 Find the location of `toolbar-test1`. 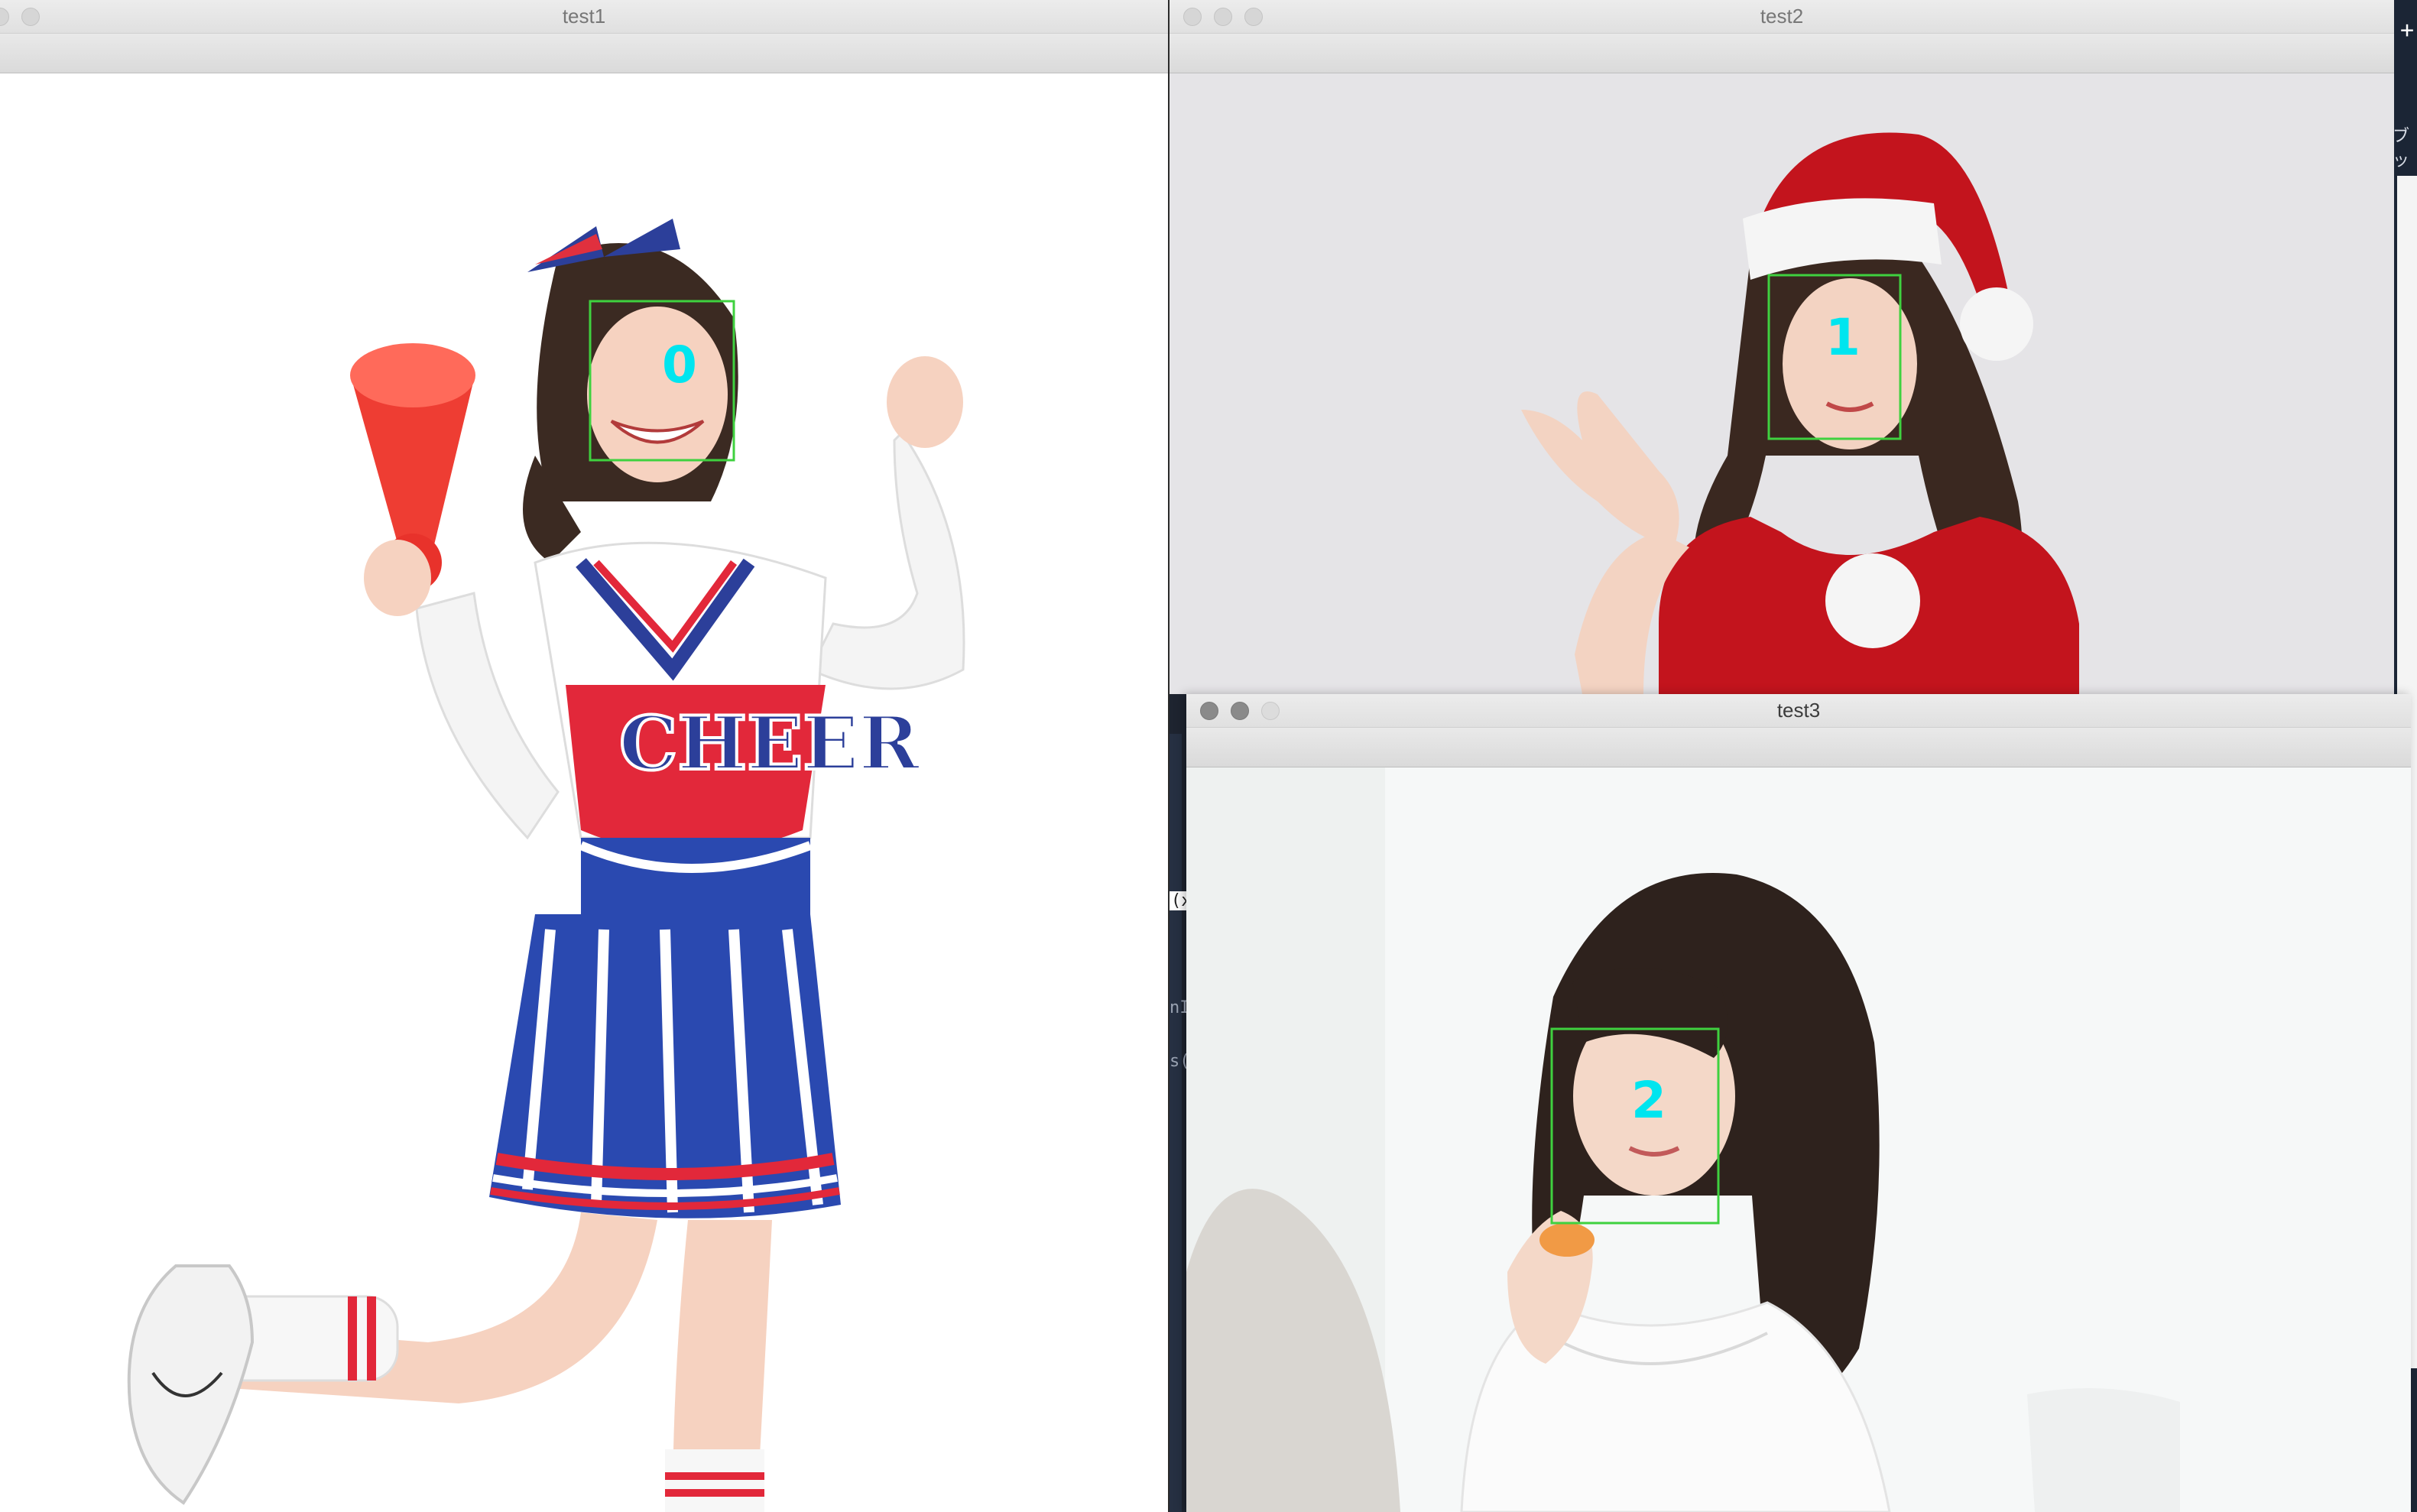

toolbar-test1 is located at coordinates (584, 53).